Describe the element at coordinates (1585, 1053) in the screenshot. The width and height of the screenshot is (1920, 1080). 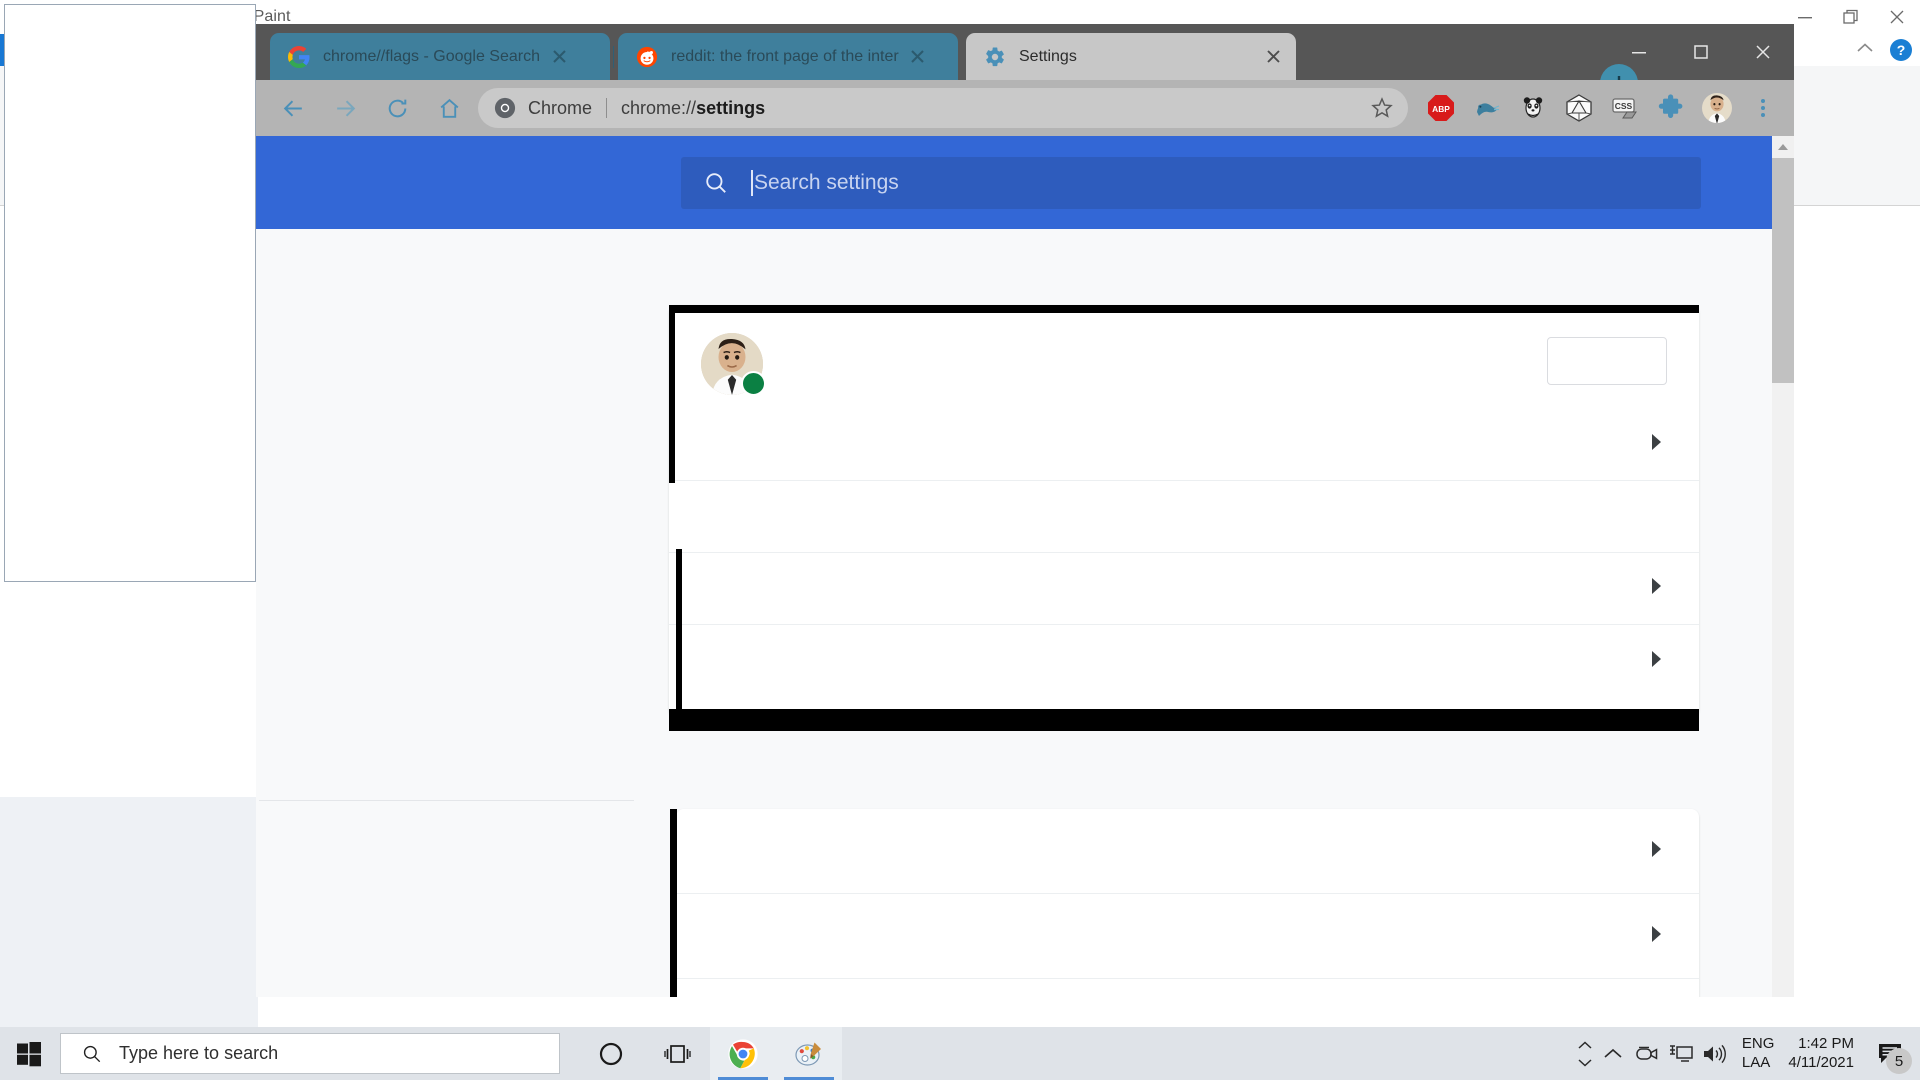
I see `up-down-arrows-icon` at that location.